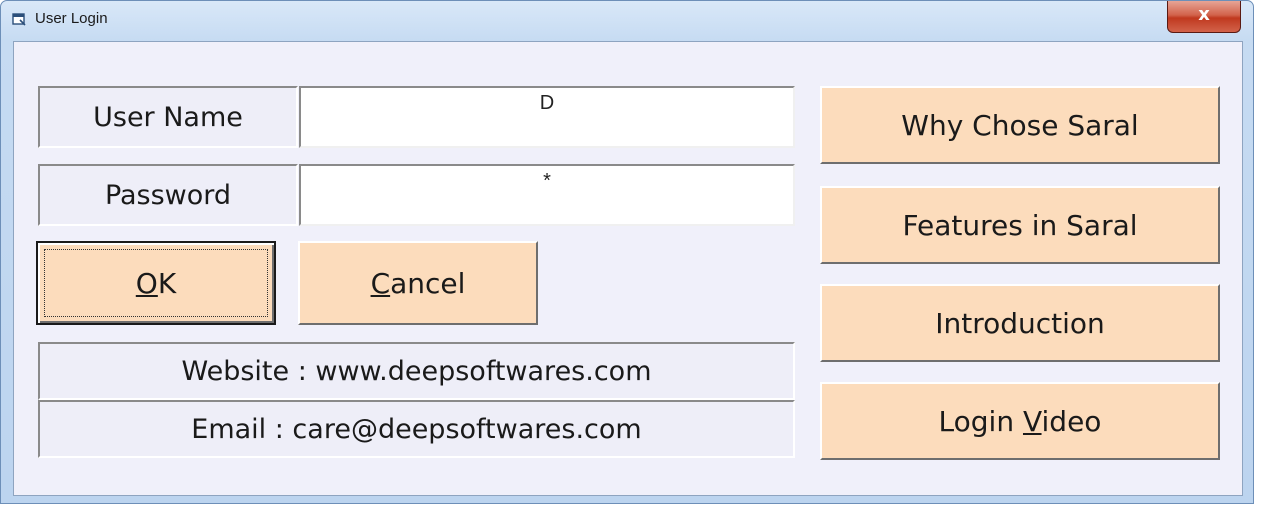 Image resolution: width=1268 pixels, height=506 pixels. I want to click on website-info: Website : www.deepsoftwares.com, so click(416, 371).